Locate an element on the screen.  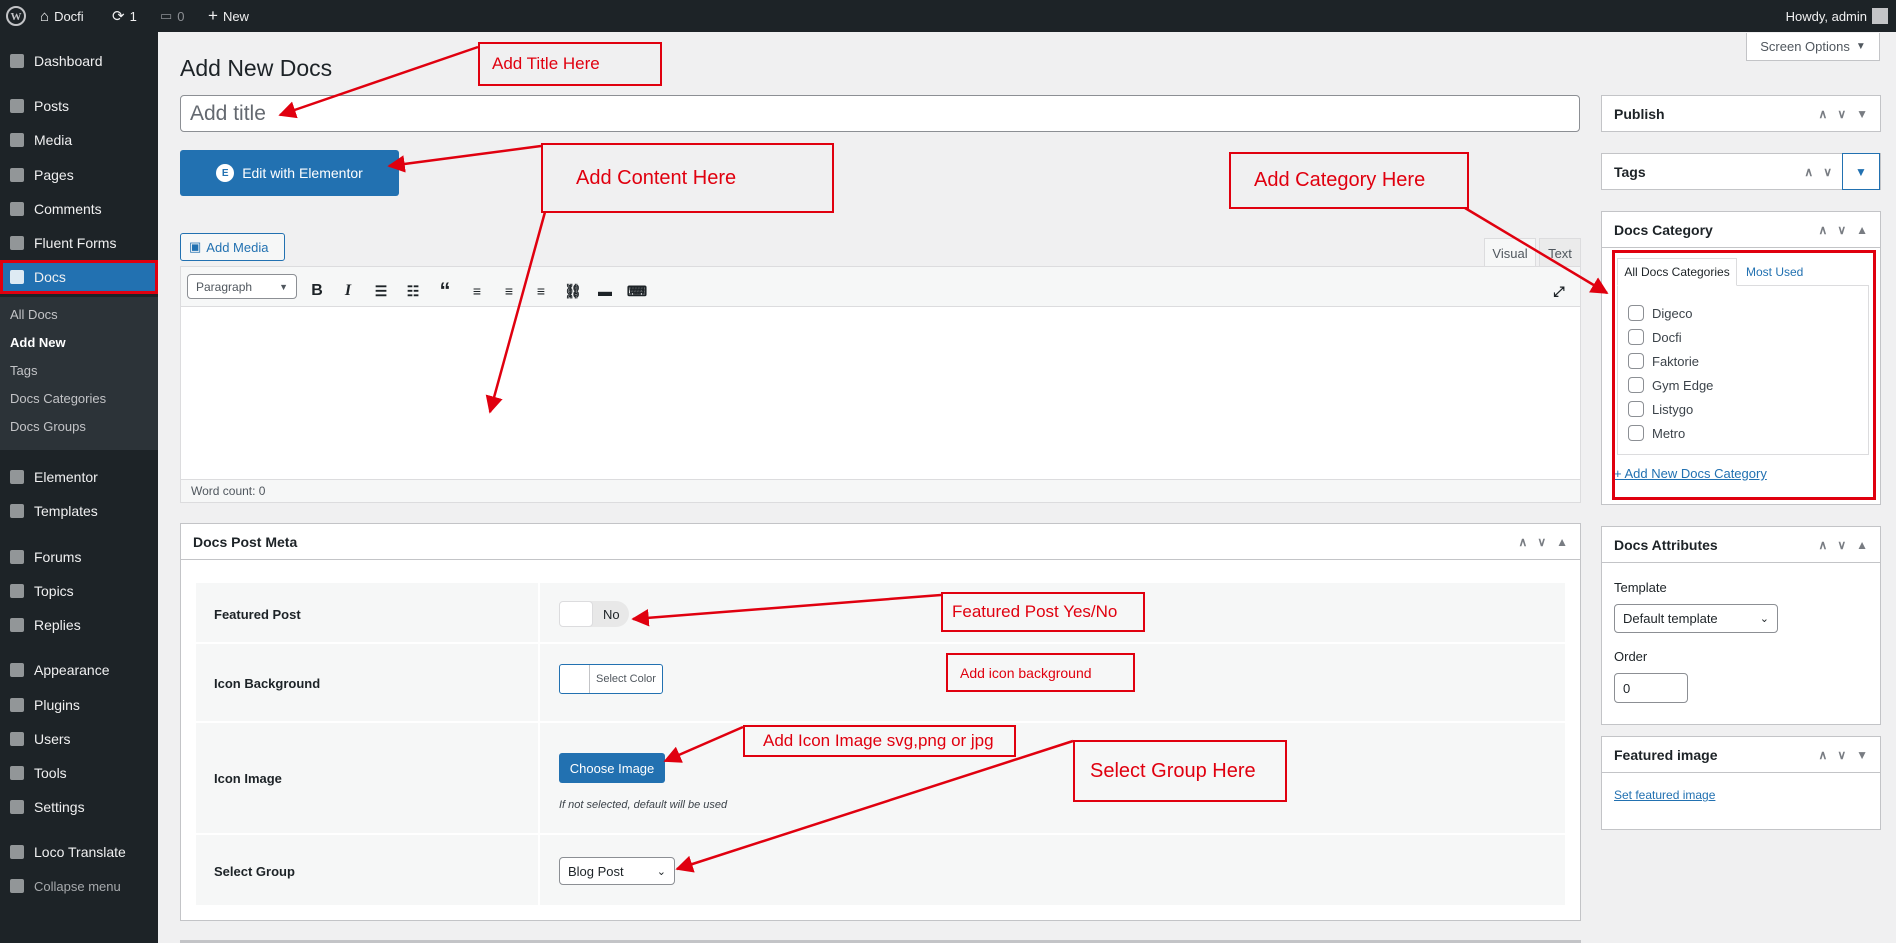
annotation-title: Add Title Here is located at coordinates (570, 64).